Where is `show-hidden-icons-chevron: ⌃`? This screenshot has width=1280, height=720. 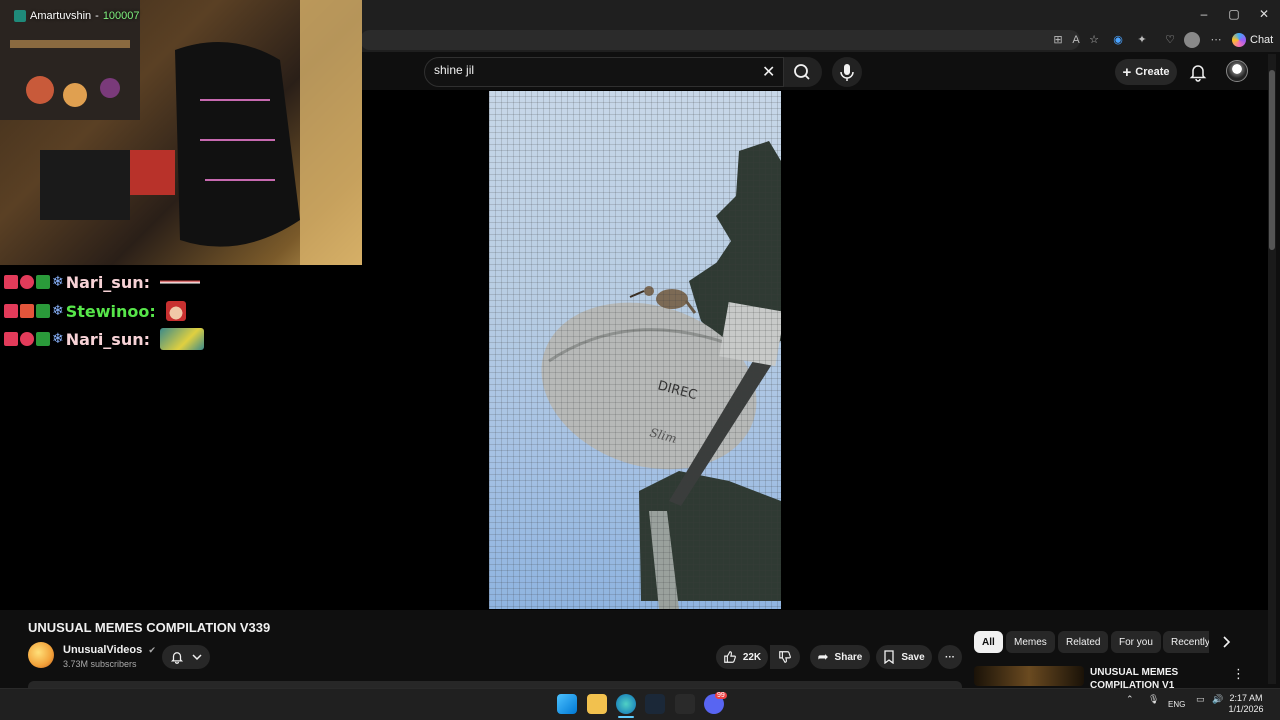
show-hidden-icons-chevron: ⌃ is located at coordinates (1130, 699).